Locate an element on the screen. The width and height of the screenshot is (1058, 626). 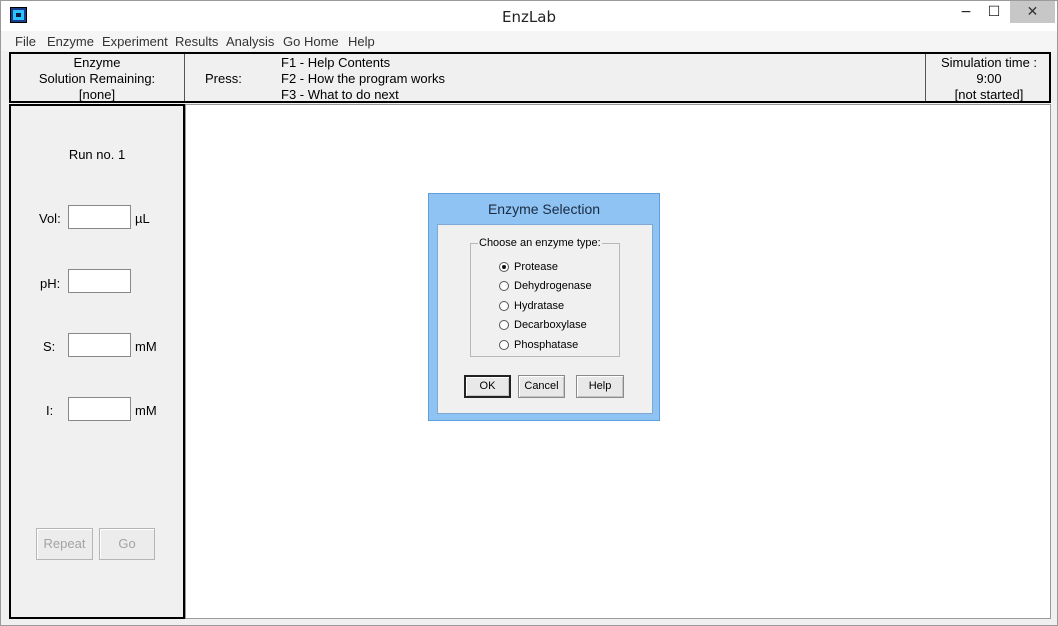
minimize-button: − is located at coordinates (966, 12).